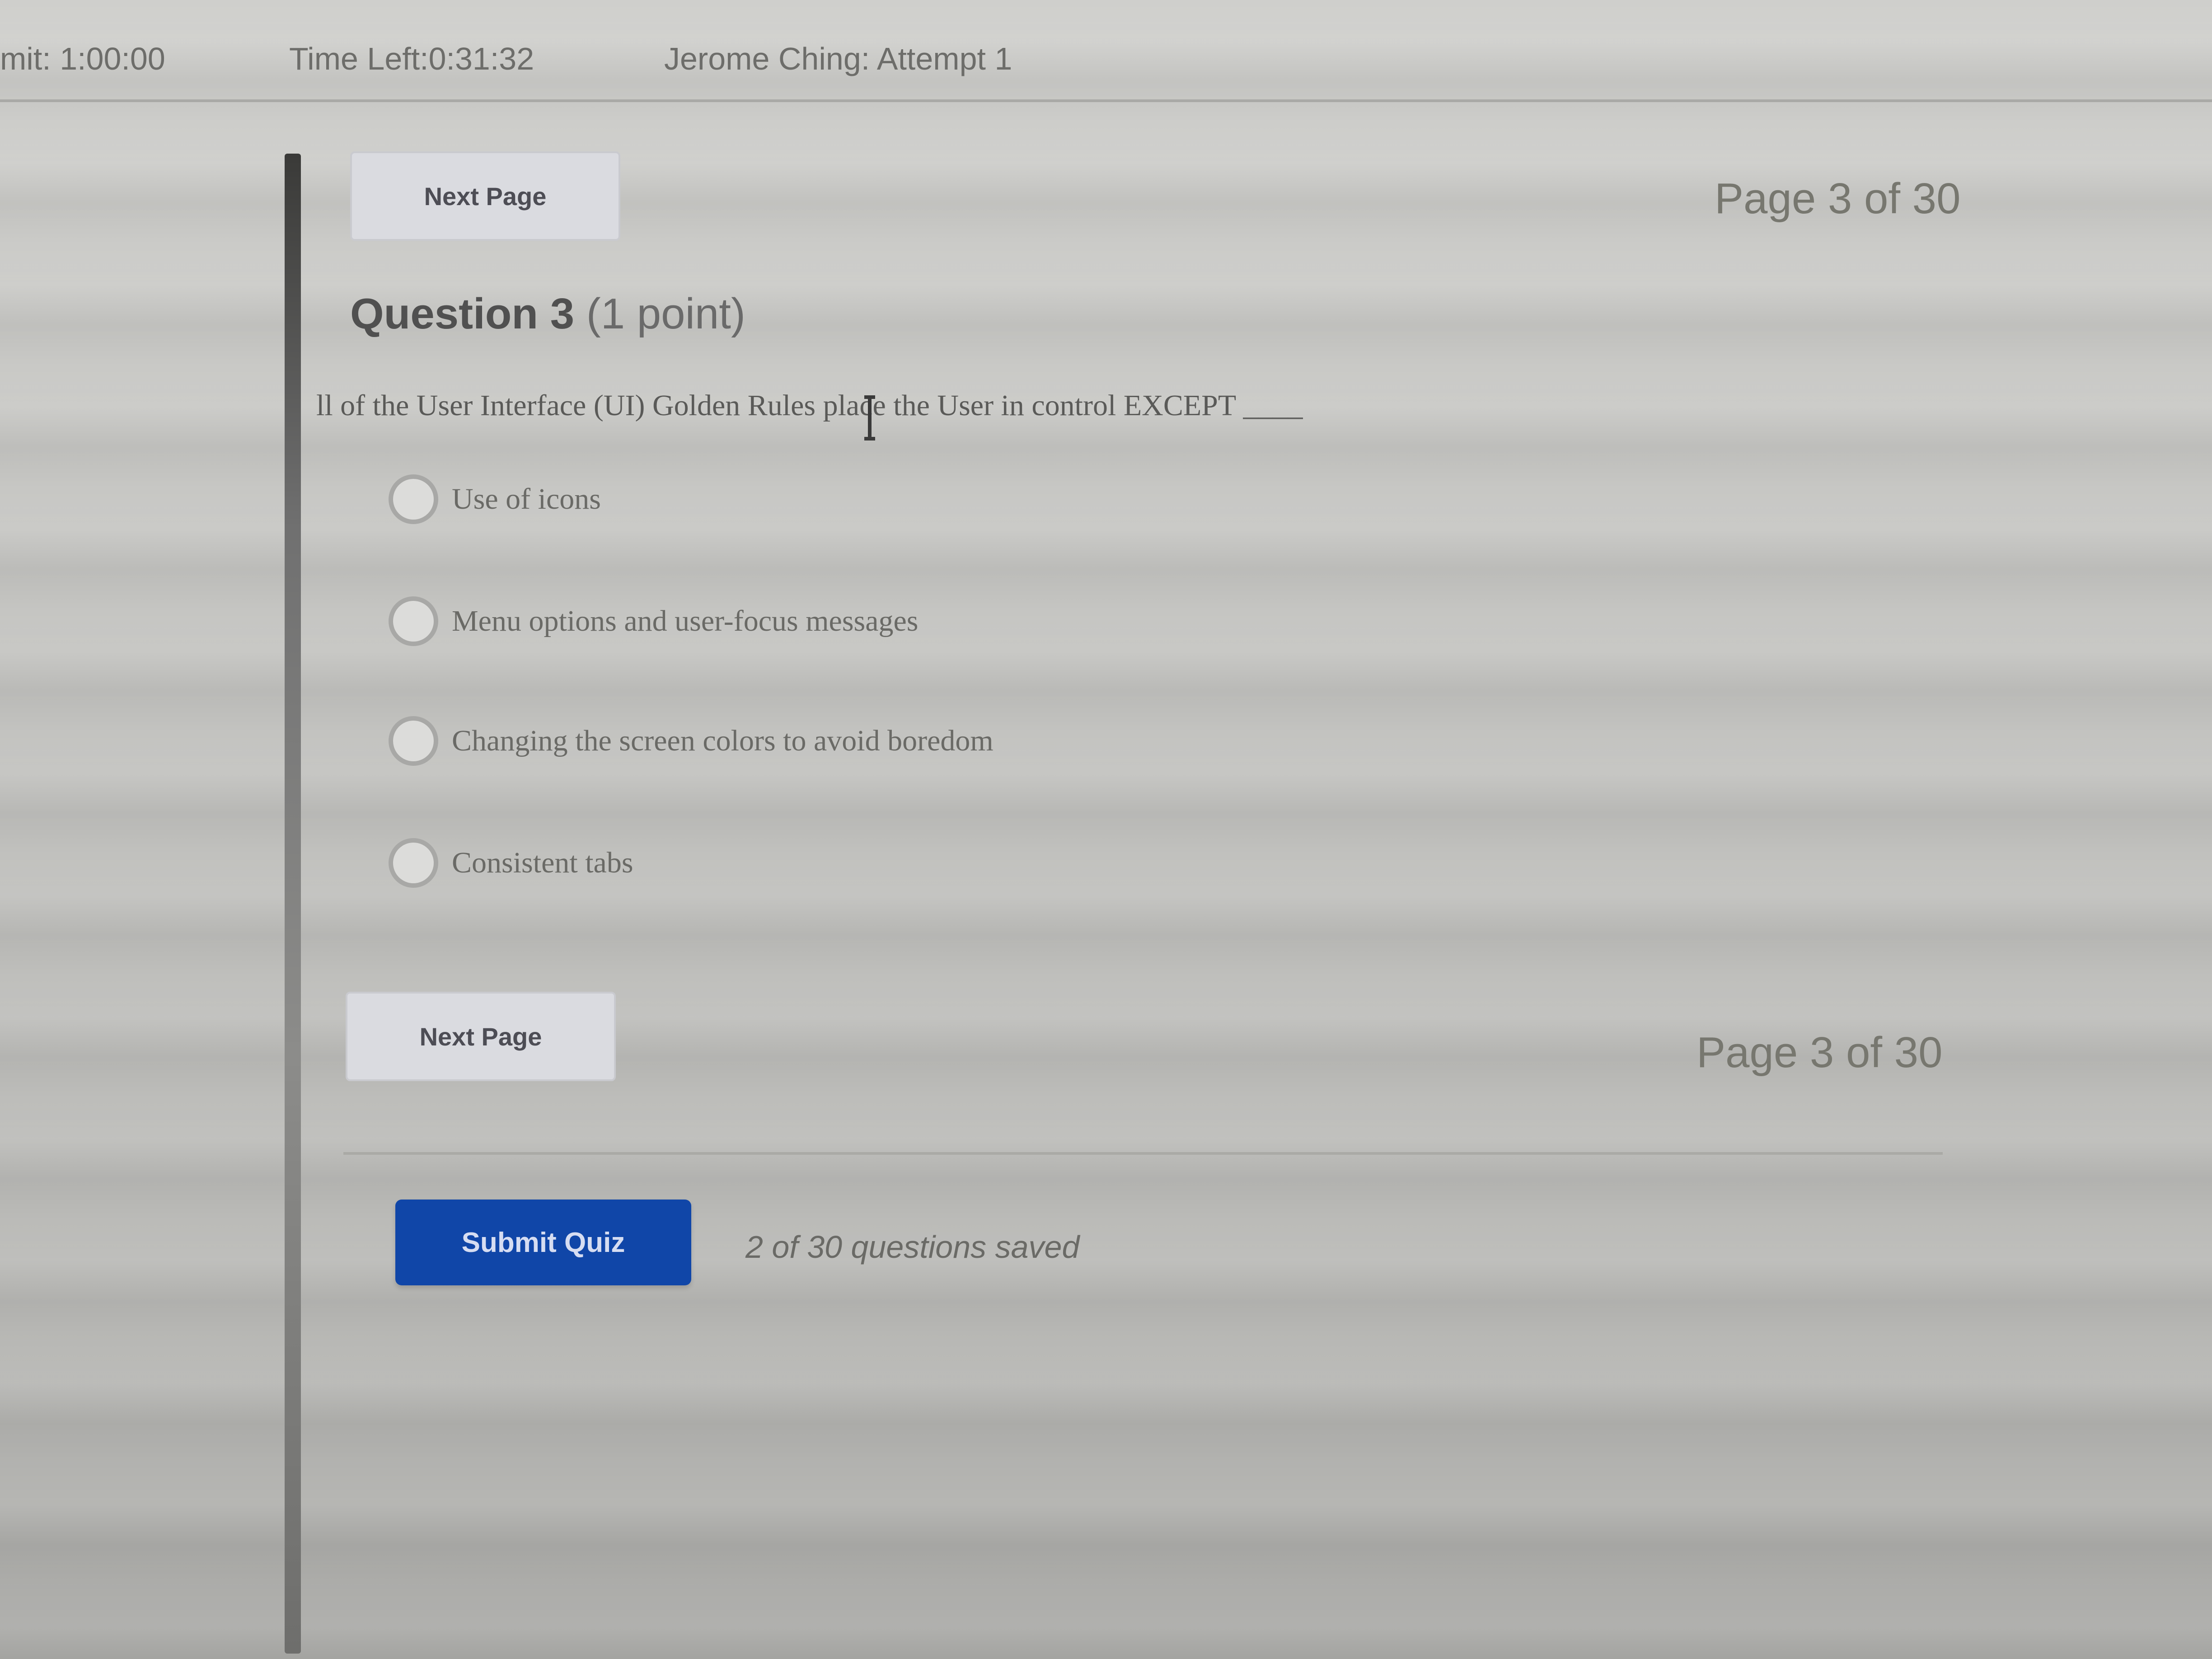 The width and height of the screenshot is (2212, 1659). Describe the element at coordinates (869, 418) in the screenshot. I see `text-cursor-icon` at that location.